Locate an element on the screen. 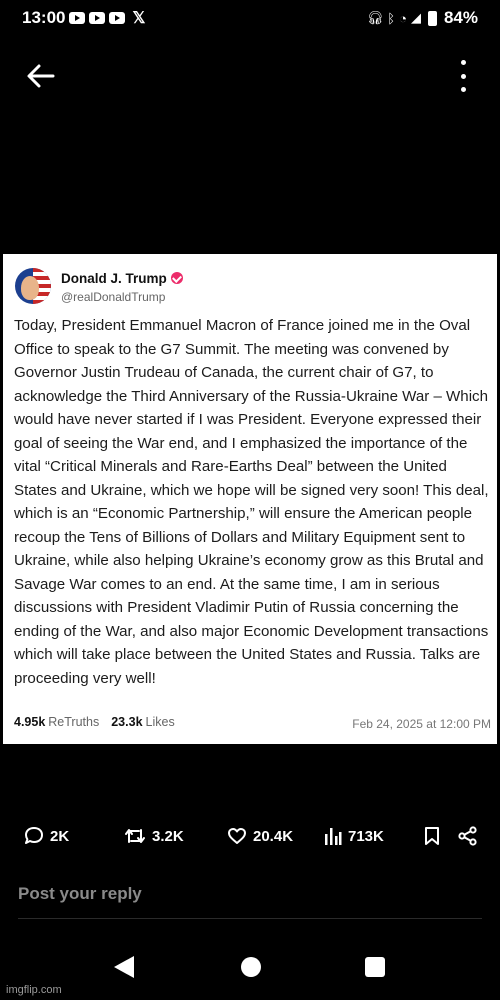 Image resolution: width=500 pixels, height=1000 pixels. author-name-row: Donald J. Trump is located at coordinates (122, 278).